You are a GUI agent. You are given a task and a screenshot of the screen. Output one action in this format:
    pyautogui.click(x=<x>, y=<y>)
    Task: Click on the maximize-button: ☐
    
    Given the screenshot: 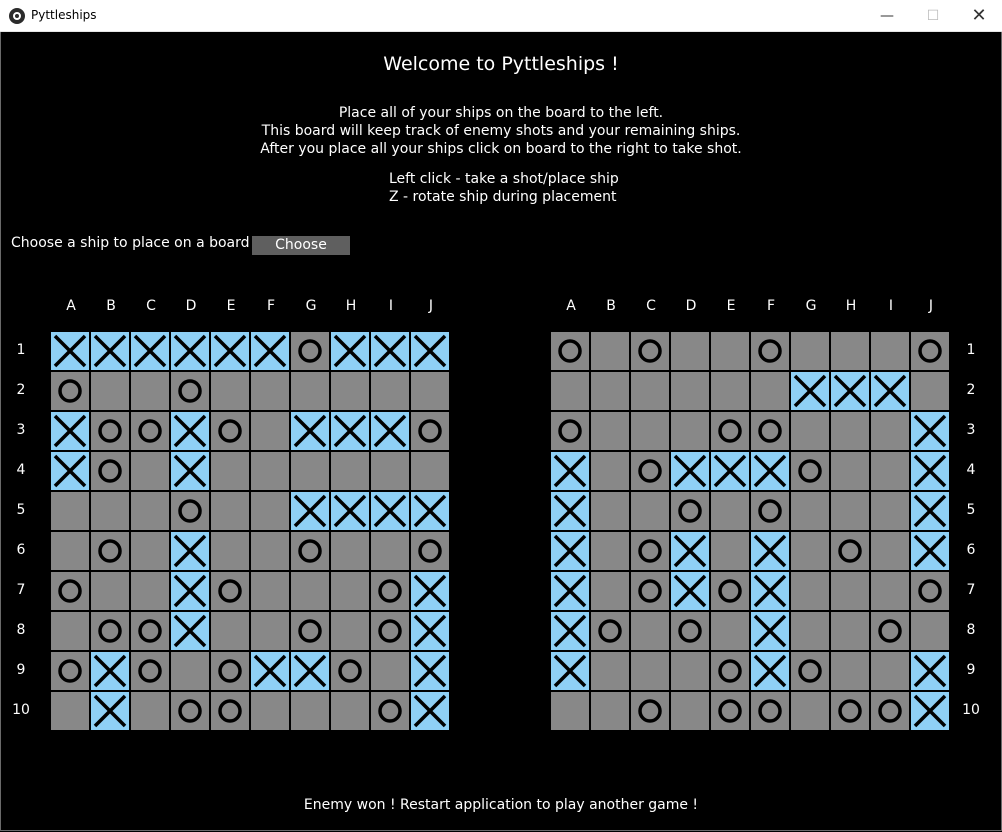 What is the action you would take?
    pyautogui.click(x=933, y=15)
    